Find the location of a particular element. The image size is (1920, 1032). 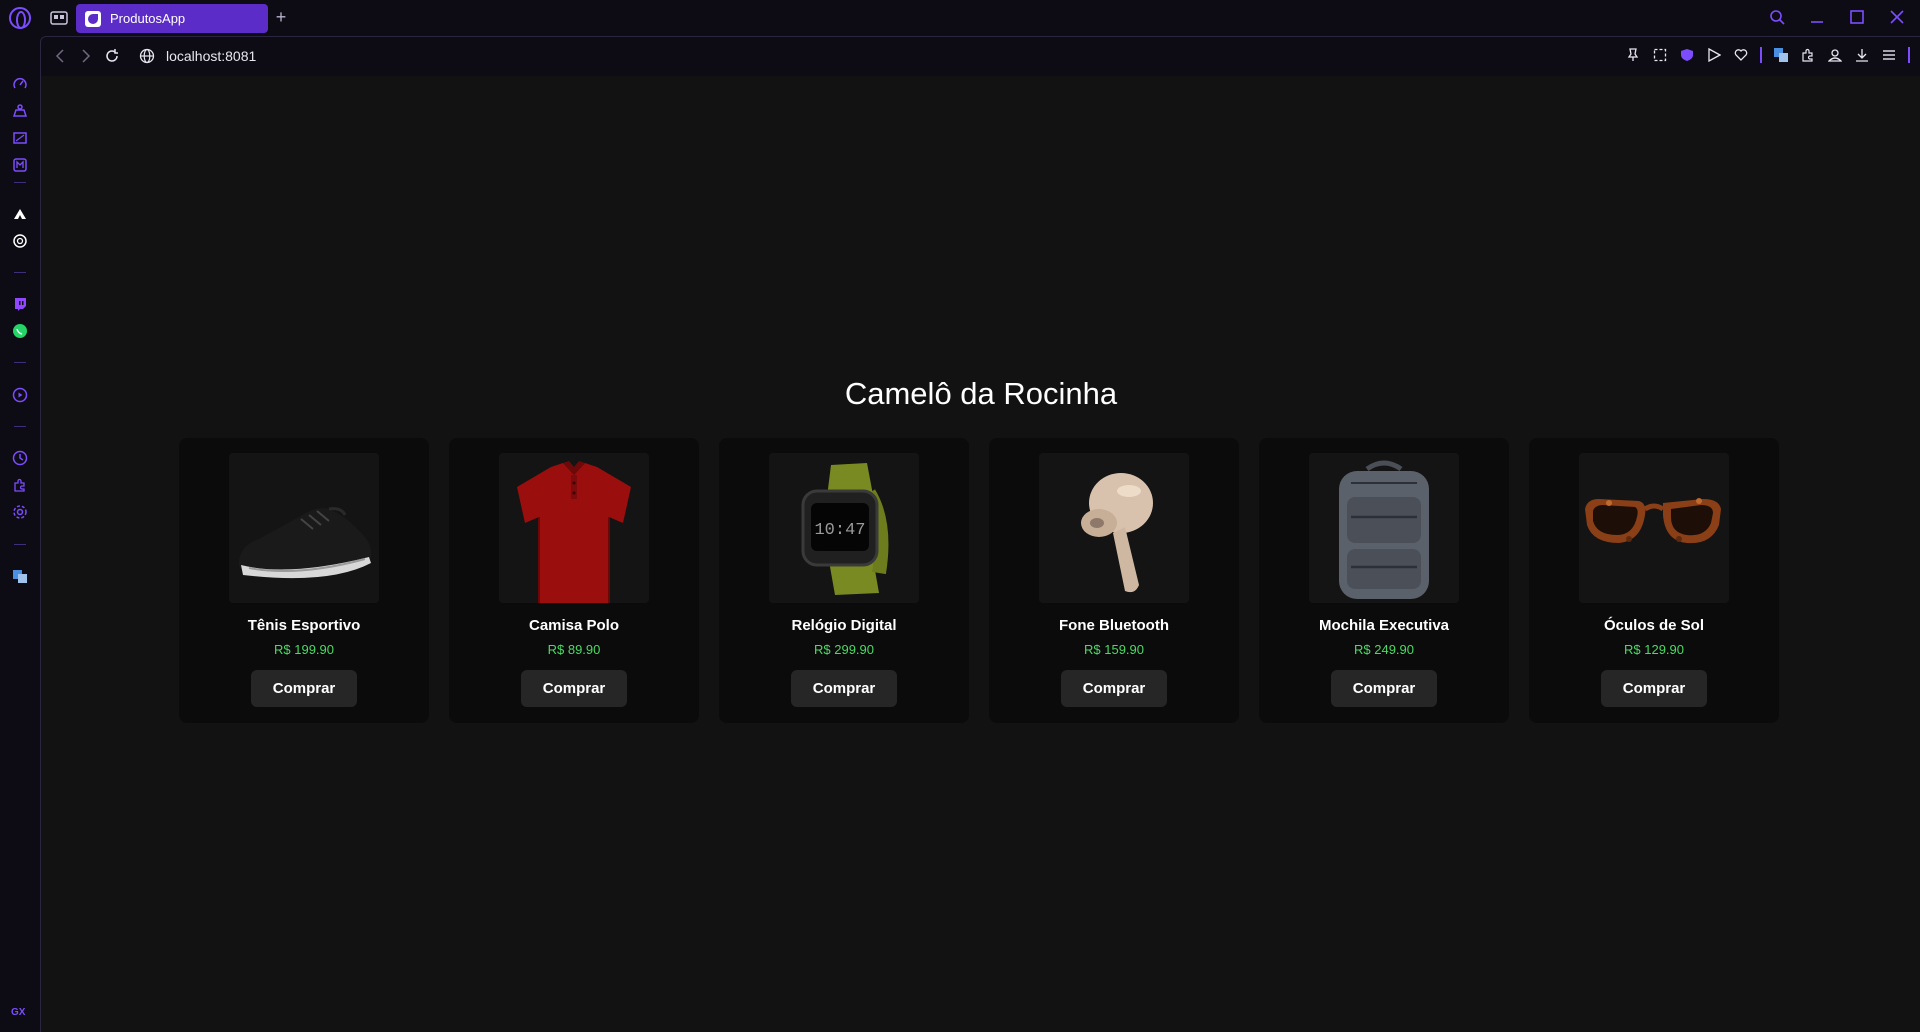

extensions-icon is located at coordinates (20, 485).